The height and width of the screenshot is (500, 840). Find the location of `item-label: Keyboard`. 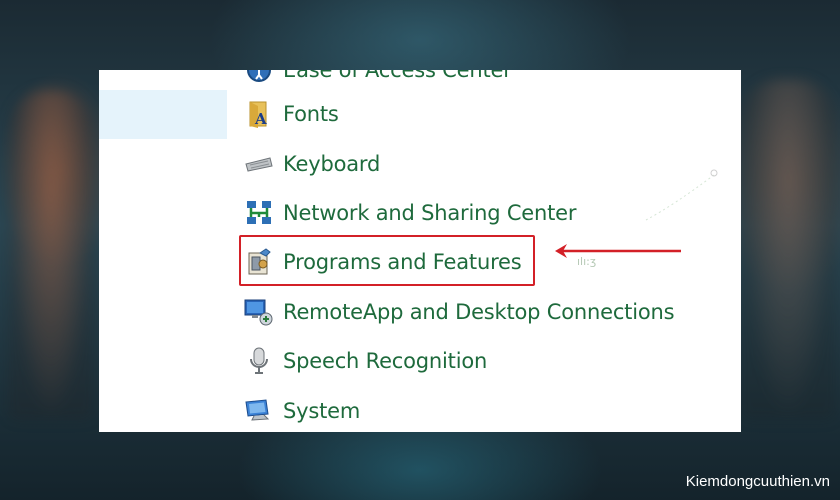

item-label: Keyboard is located at coordinates (332, 164).